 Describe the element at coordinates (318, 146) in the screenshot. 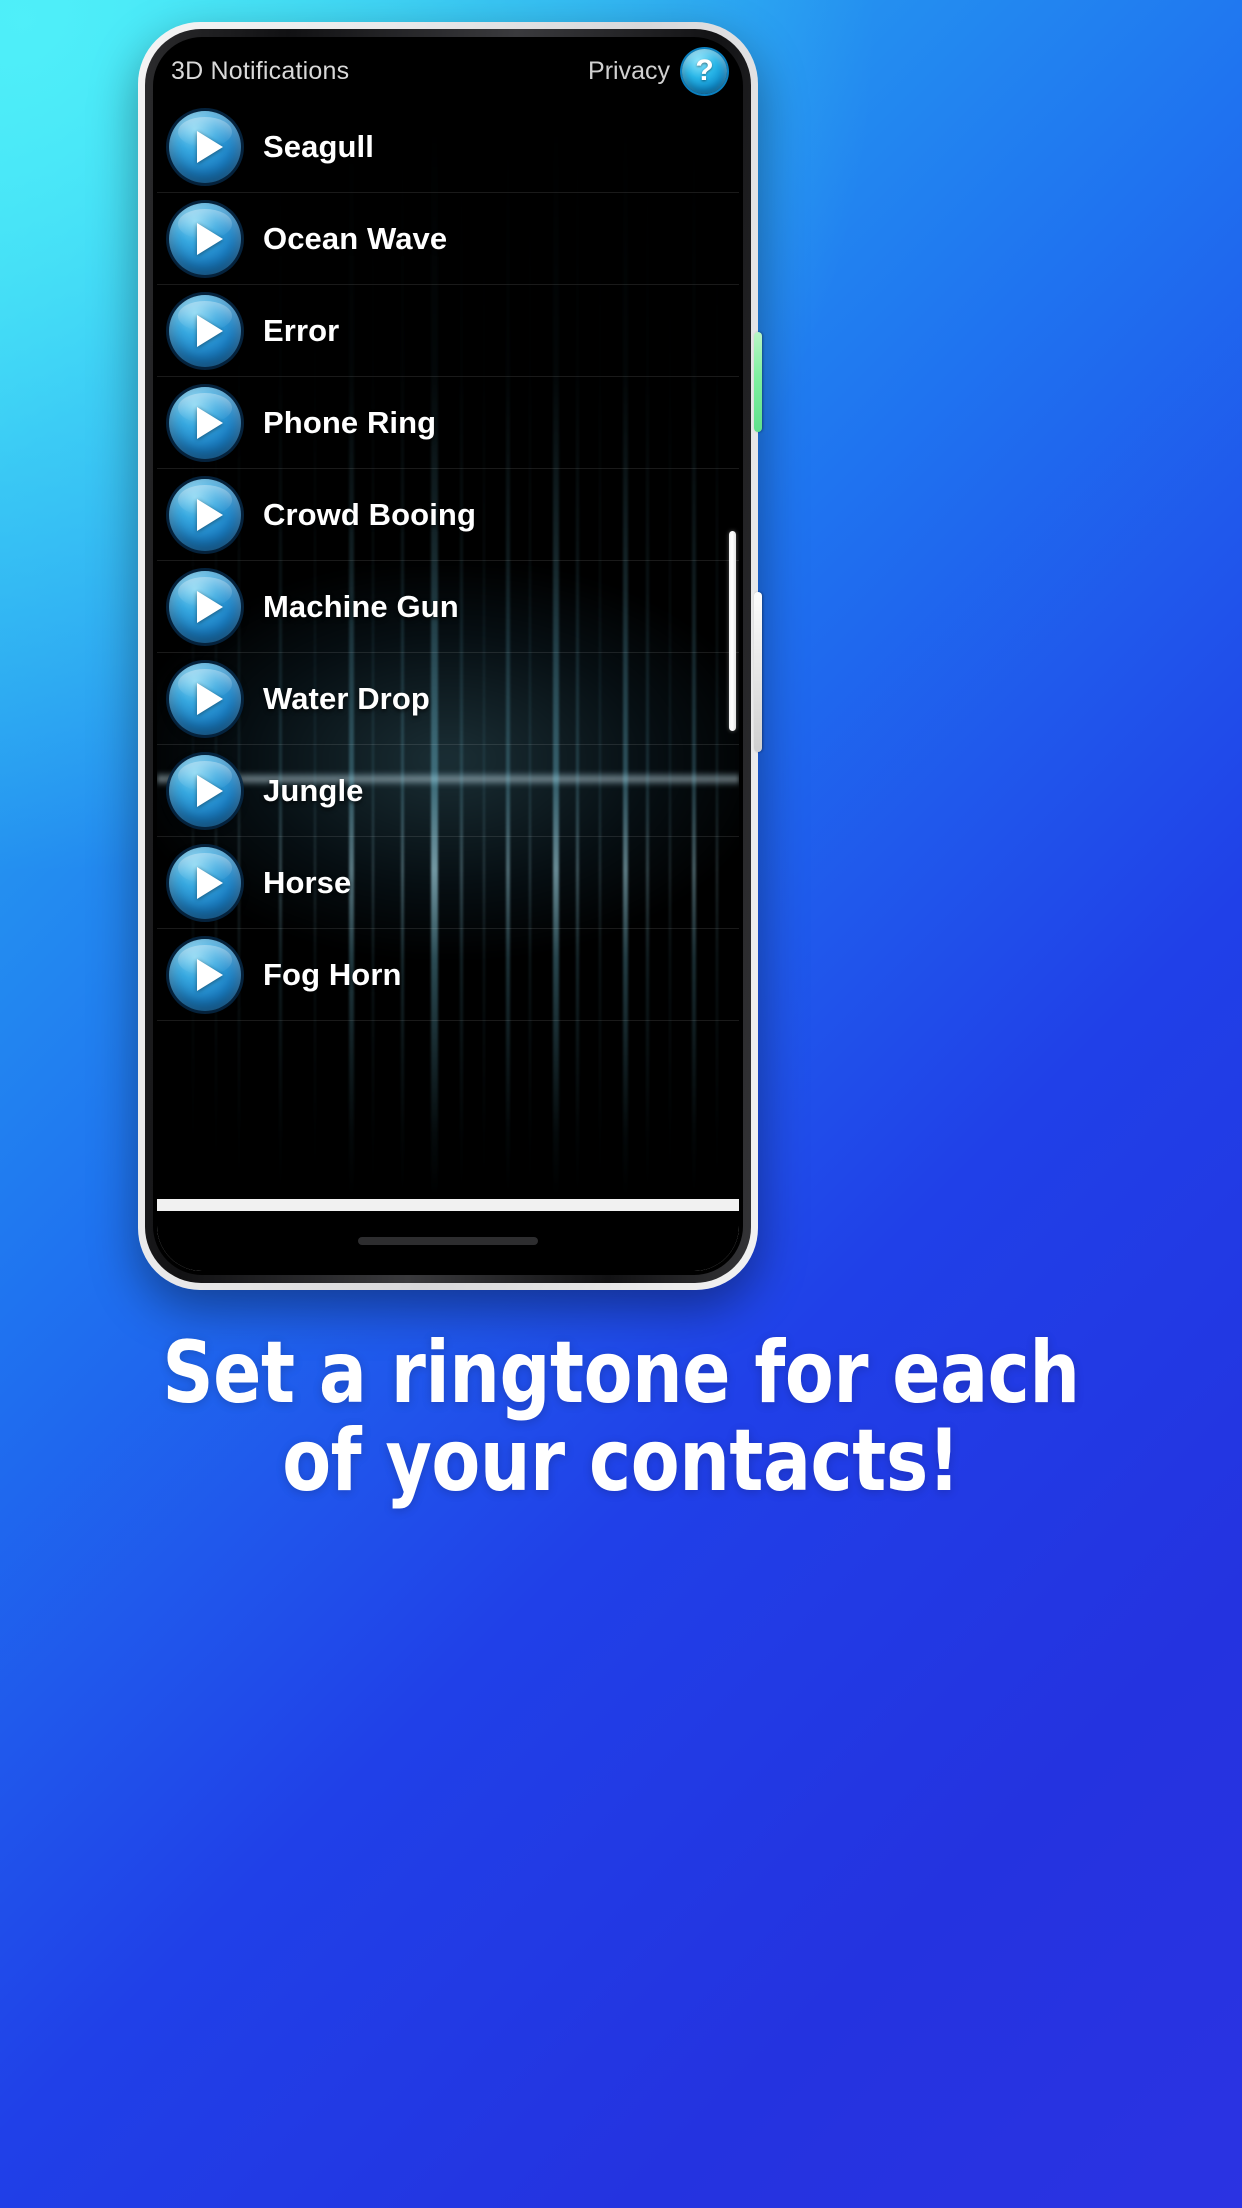

I see `sound-name-label: Seagull` at that location.